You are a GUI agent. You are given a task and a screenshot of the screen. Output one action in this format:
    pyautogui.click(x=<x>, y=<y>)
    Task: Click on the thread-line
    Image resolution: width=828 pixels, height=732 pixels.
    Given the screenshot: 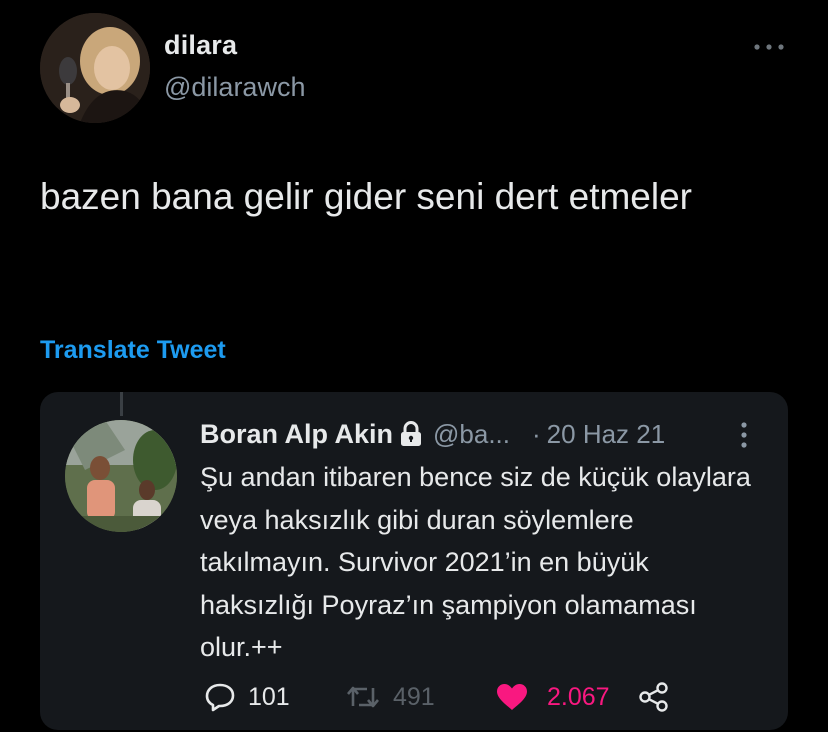 What is the action you would take?
    pyautogui.click(x=121, y=404)
    